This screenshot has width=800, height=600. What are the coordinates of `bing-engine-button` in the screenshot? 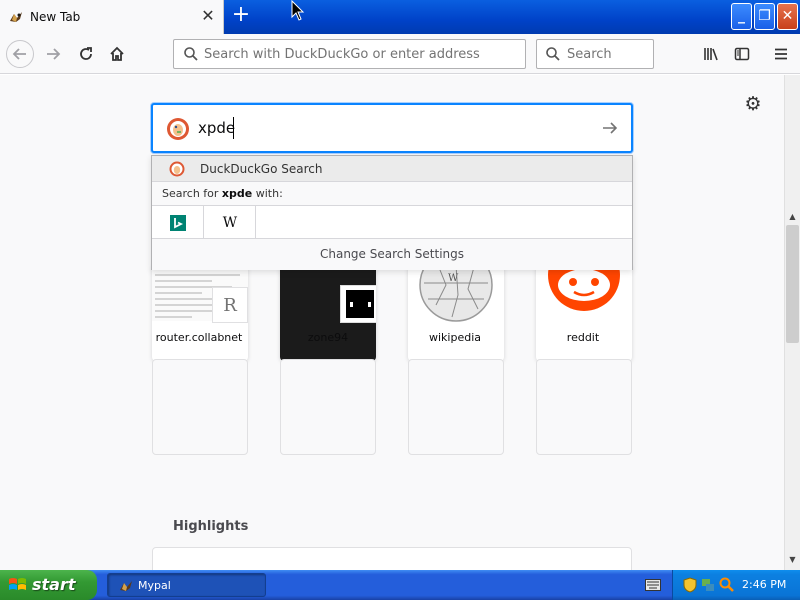 It's located at (178, 222).